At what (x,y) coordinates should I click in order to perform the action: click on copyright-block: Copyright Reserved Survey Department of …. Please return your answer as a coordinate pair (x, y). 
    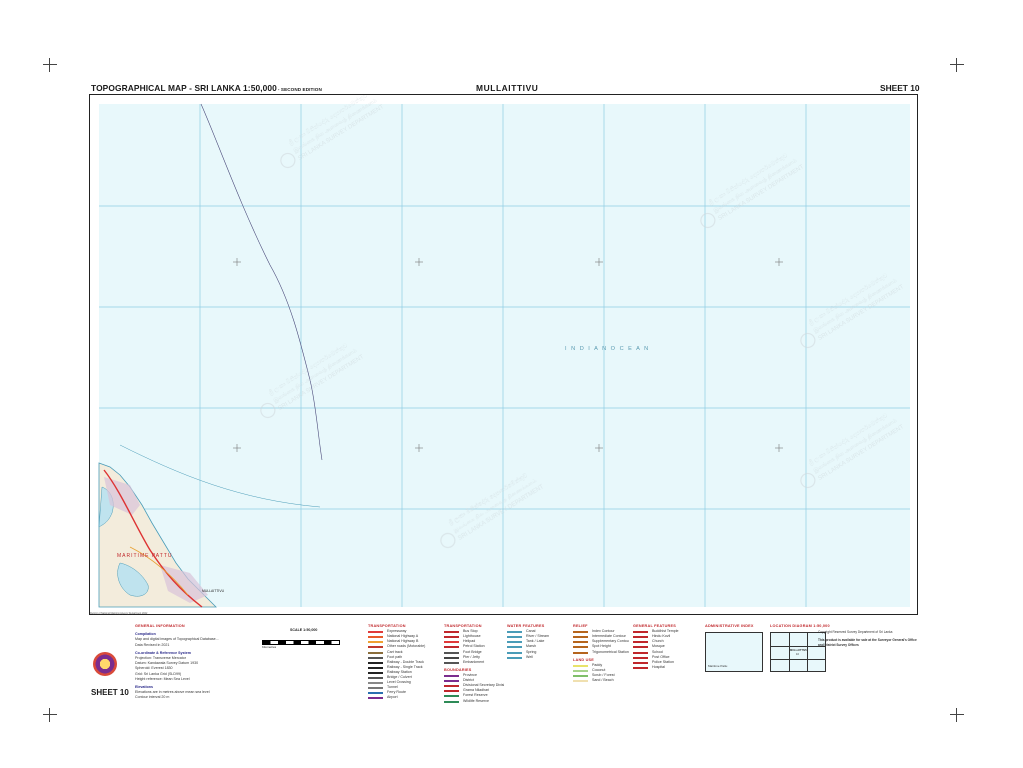
    Looking at the image, I should click on (868, 638).